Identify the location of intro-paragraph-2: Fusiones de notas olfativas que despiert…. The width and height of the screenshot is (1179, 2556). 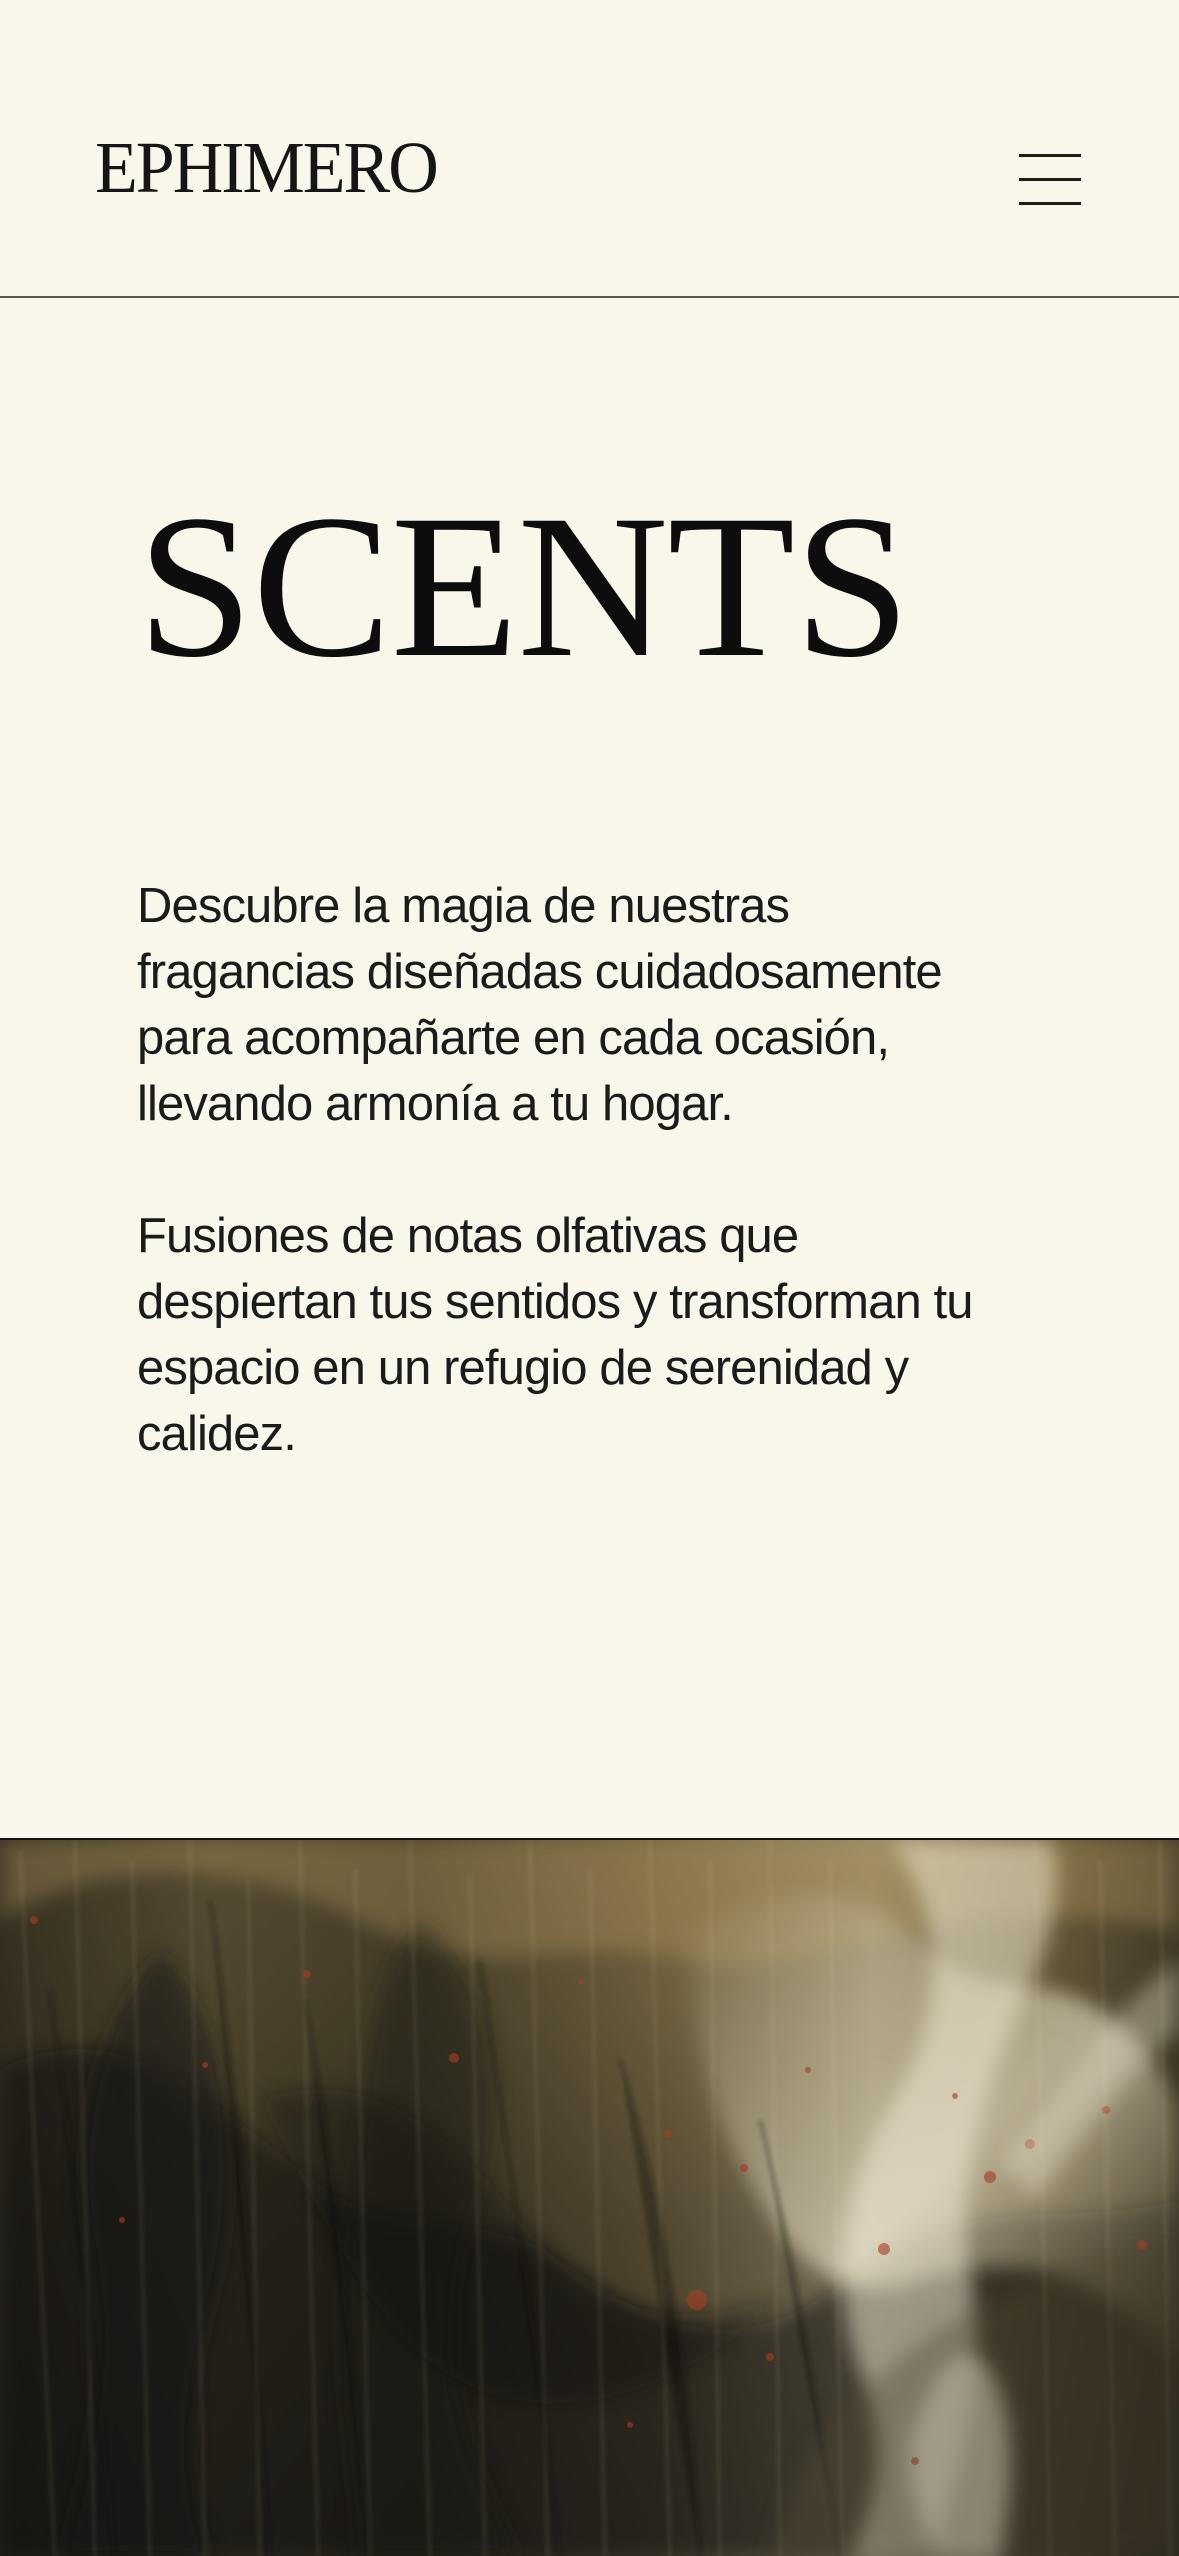
(555, 1335).